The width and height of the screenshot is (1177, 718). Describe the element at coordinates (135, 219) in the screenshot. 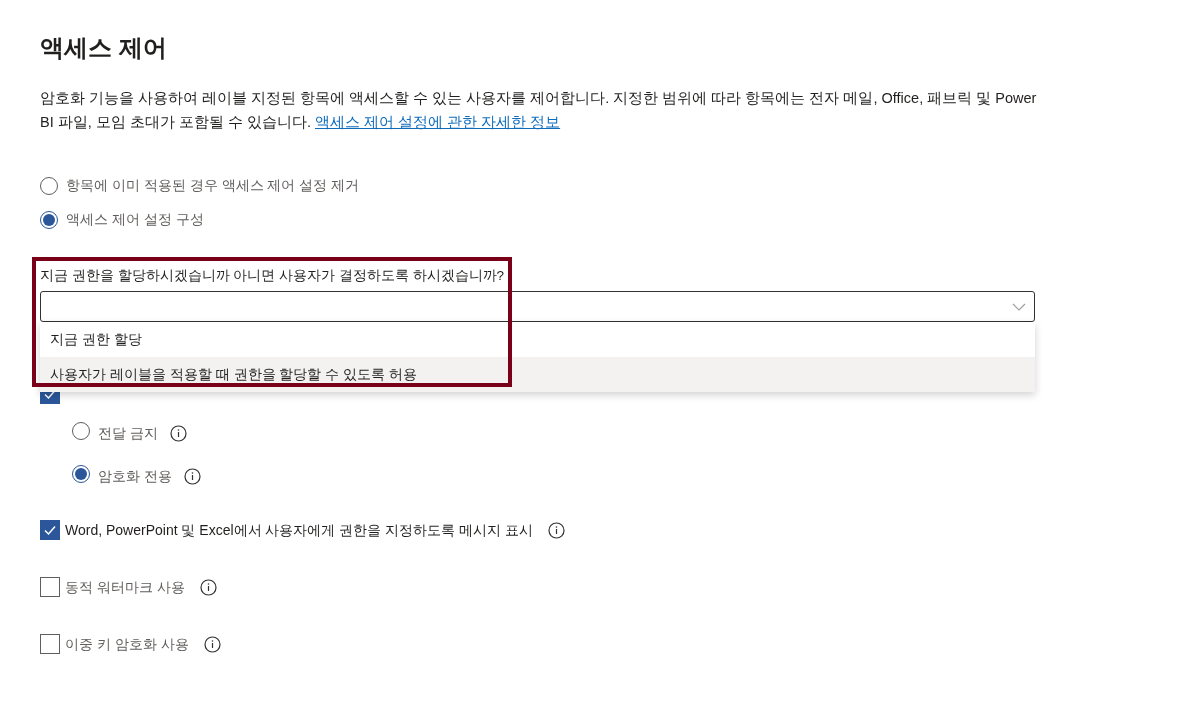

I see `radio-label: 액세스 제어 설정 구성` at that location.